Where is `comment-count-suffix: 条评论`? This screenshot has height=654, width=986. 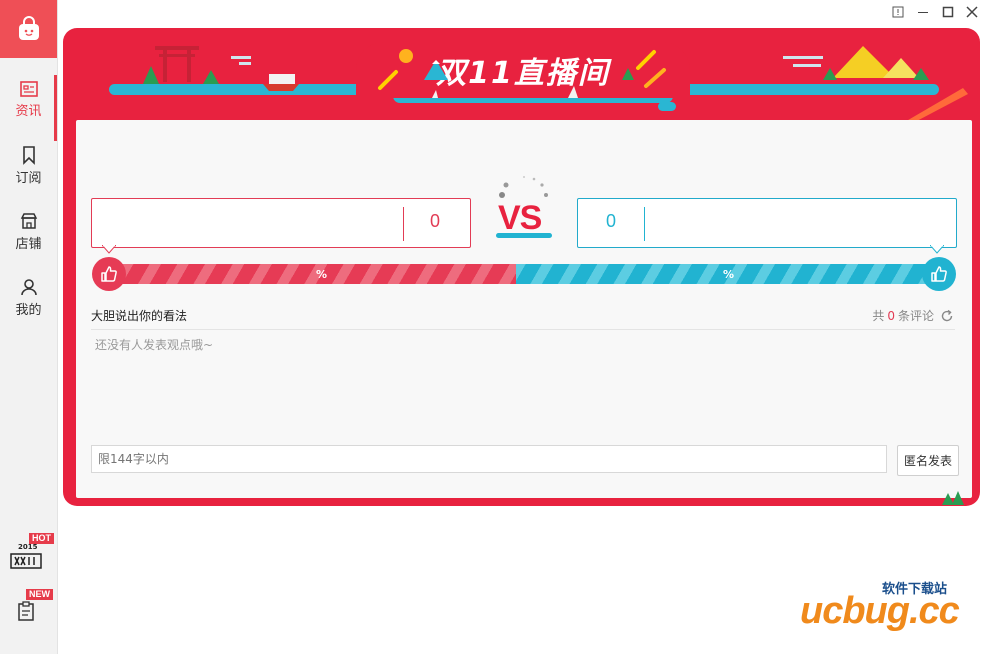
comment-count-suffix: 条评论 is located at coordinates (915, 316).